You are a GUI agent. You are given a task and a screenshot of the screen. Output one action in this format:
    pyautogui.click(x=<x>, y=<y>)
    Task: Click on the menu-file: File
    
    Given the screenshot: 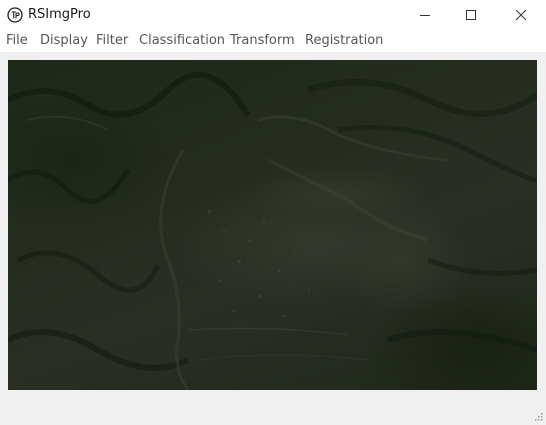 What is the action you would take?
    pyautogui.click(x=17, y=41)
    